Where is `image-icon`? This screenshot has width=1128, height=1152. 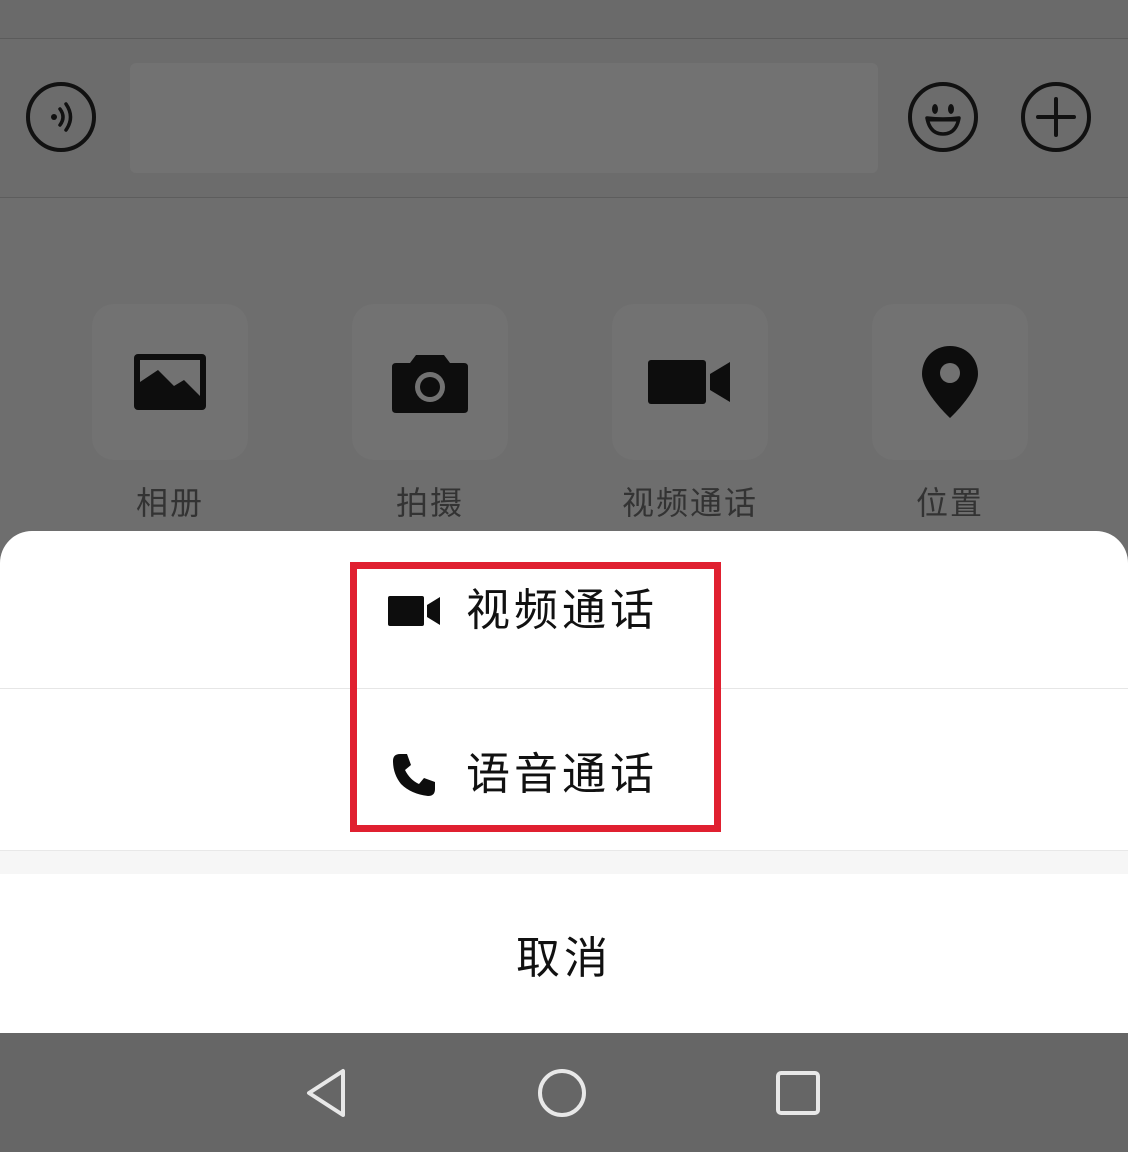 image-icon is located at coordinates (170, 382).